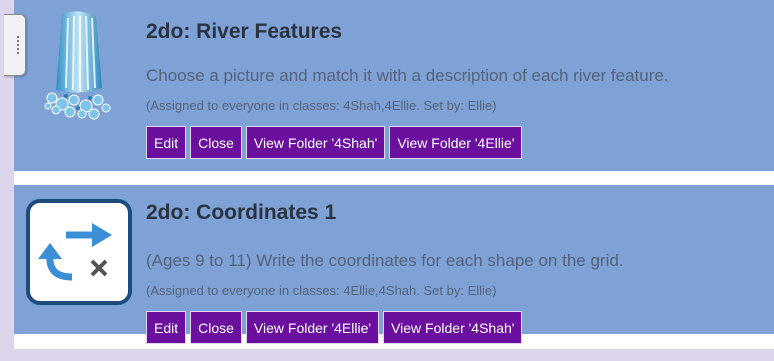 This screenshot has height=361, width=774. Describe the element at coordinates (19, 45) in the screenshot. I see `grip-icon` at that location.